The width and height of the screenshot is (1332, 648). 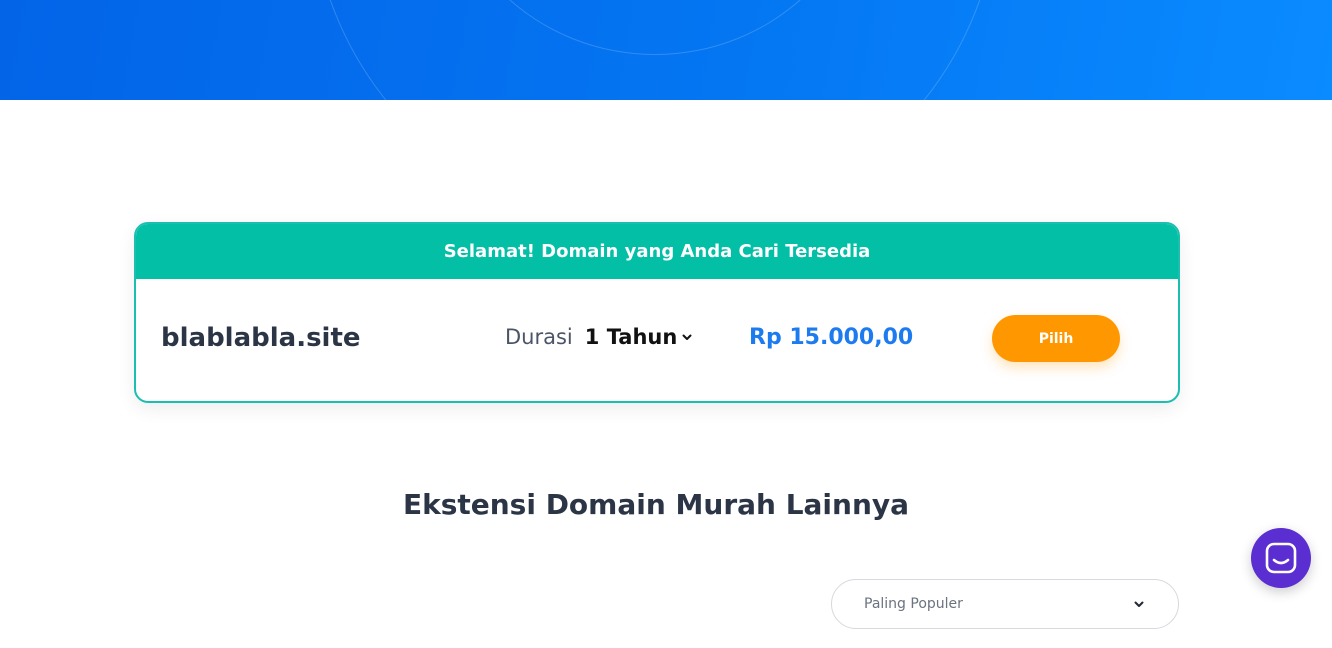 I want to click on duration-label: Durasi, so click(x=539, y=337).